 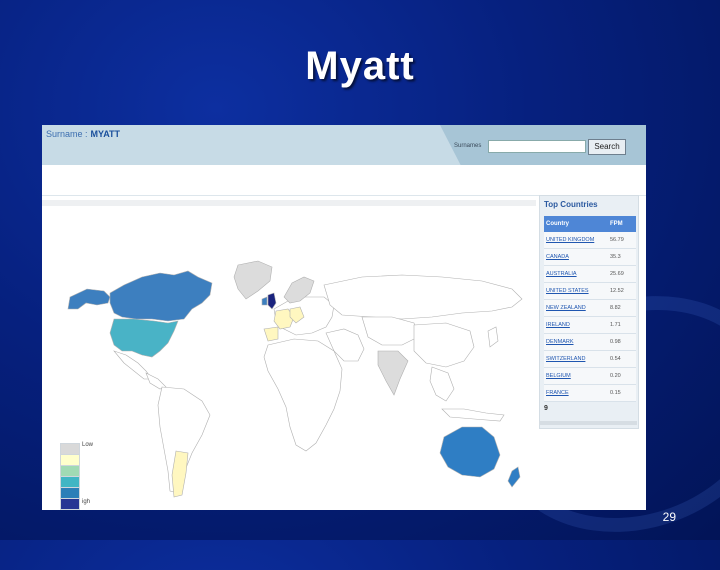 What do you see at coordinates (88, 445) in the screenshot?
I see `legend-low-label: Low` at bounding box center [88, 445].